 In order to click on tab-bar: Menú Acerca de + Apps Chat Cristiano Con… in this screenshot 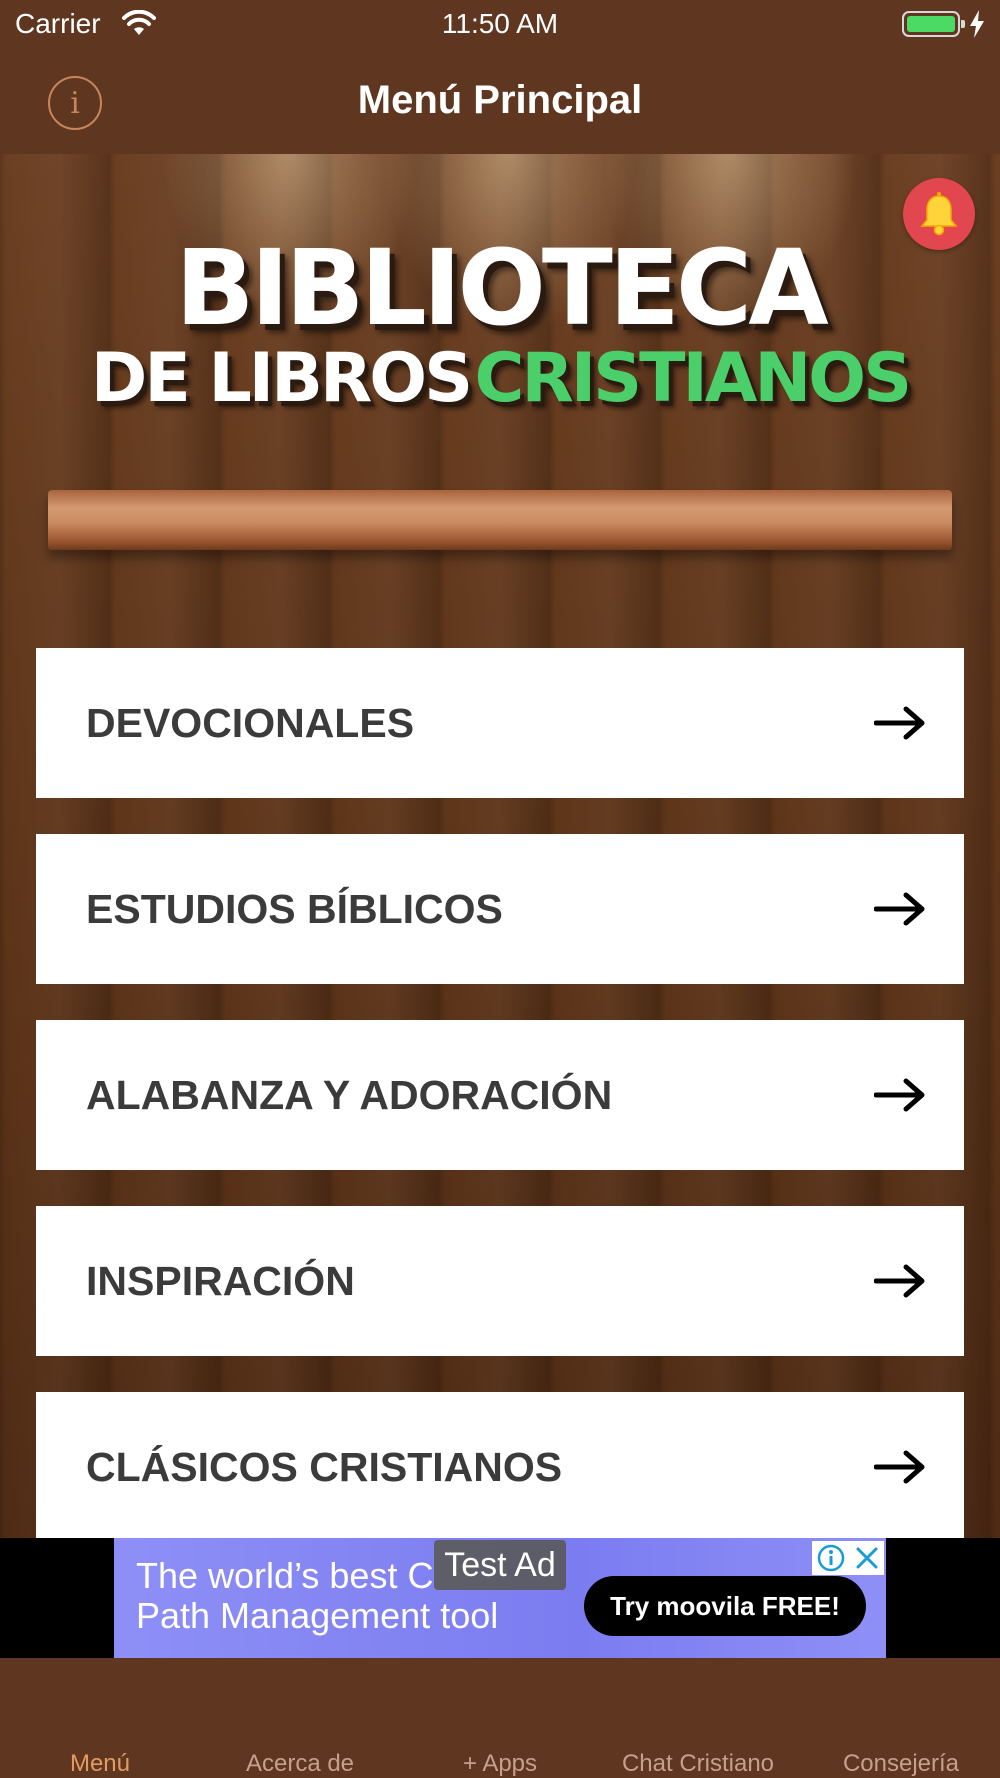, I will do `click(500, 1718)`.